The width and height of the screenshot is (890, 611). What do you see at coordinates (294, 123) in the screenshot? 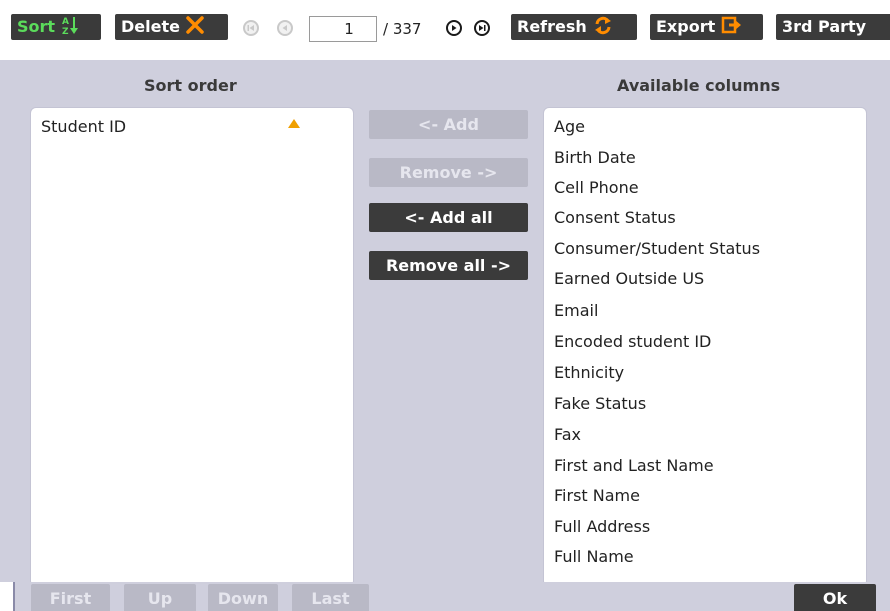
I see `ascending-arrow-icon` at bounding box center [294, 123].